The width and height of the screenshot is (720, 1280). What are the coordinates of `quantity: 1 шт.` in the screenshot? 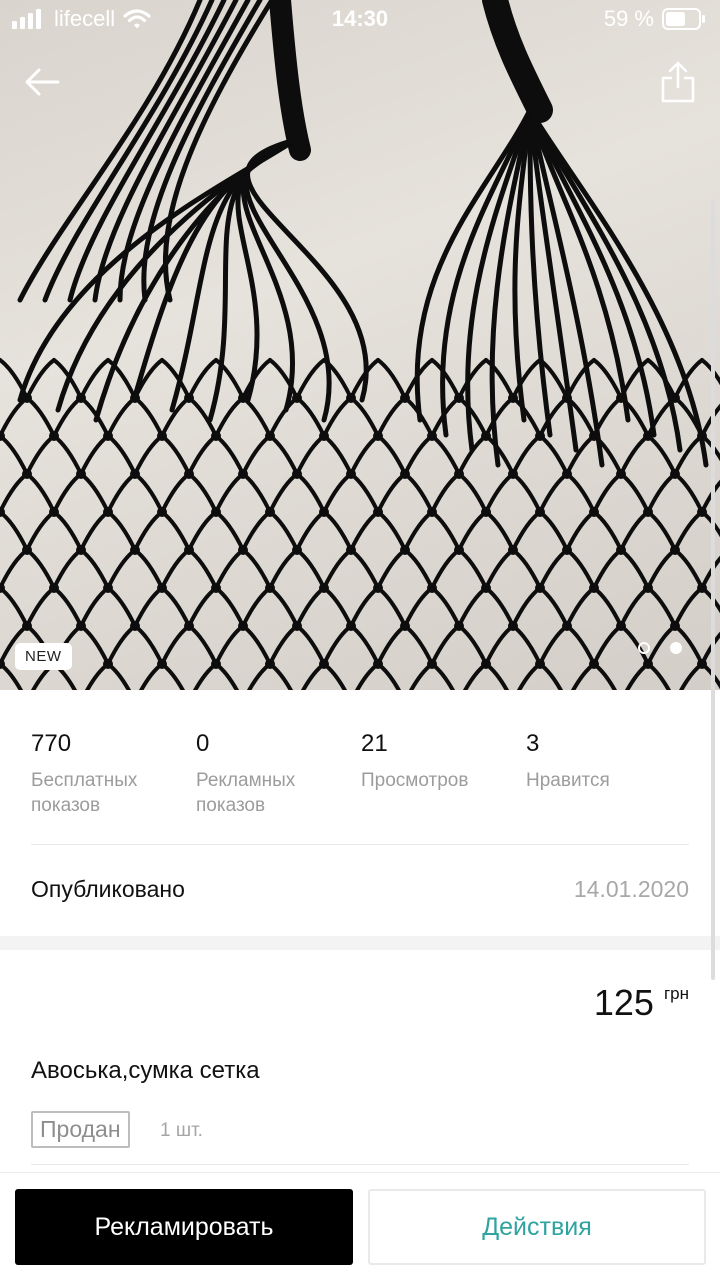 It's located at (181, 1130).